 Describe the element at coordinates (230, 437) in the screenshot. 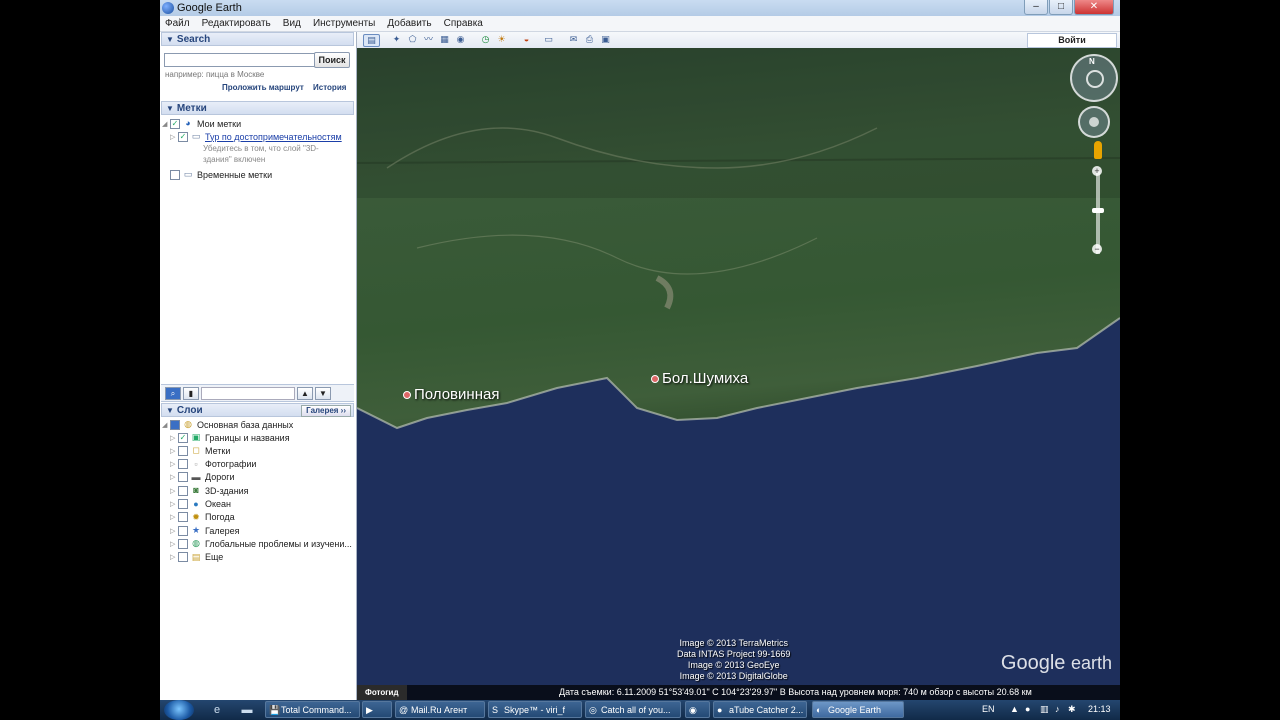

I see `layer-item: ▷ ✓ ▣ Границы и названия` at that location.